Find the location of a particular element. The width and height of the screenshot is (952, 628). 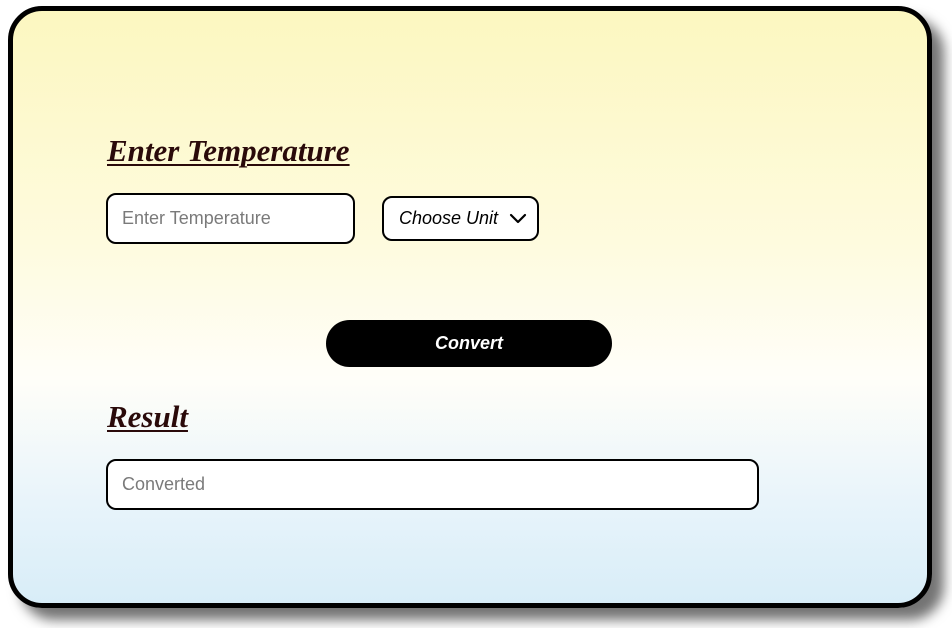

unit-select: Choose Unit is located at coordinates (460, 218).